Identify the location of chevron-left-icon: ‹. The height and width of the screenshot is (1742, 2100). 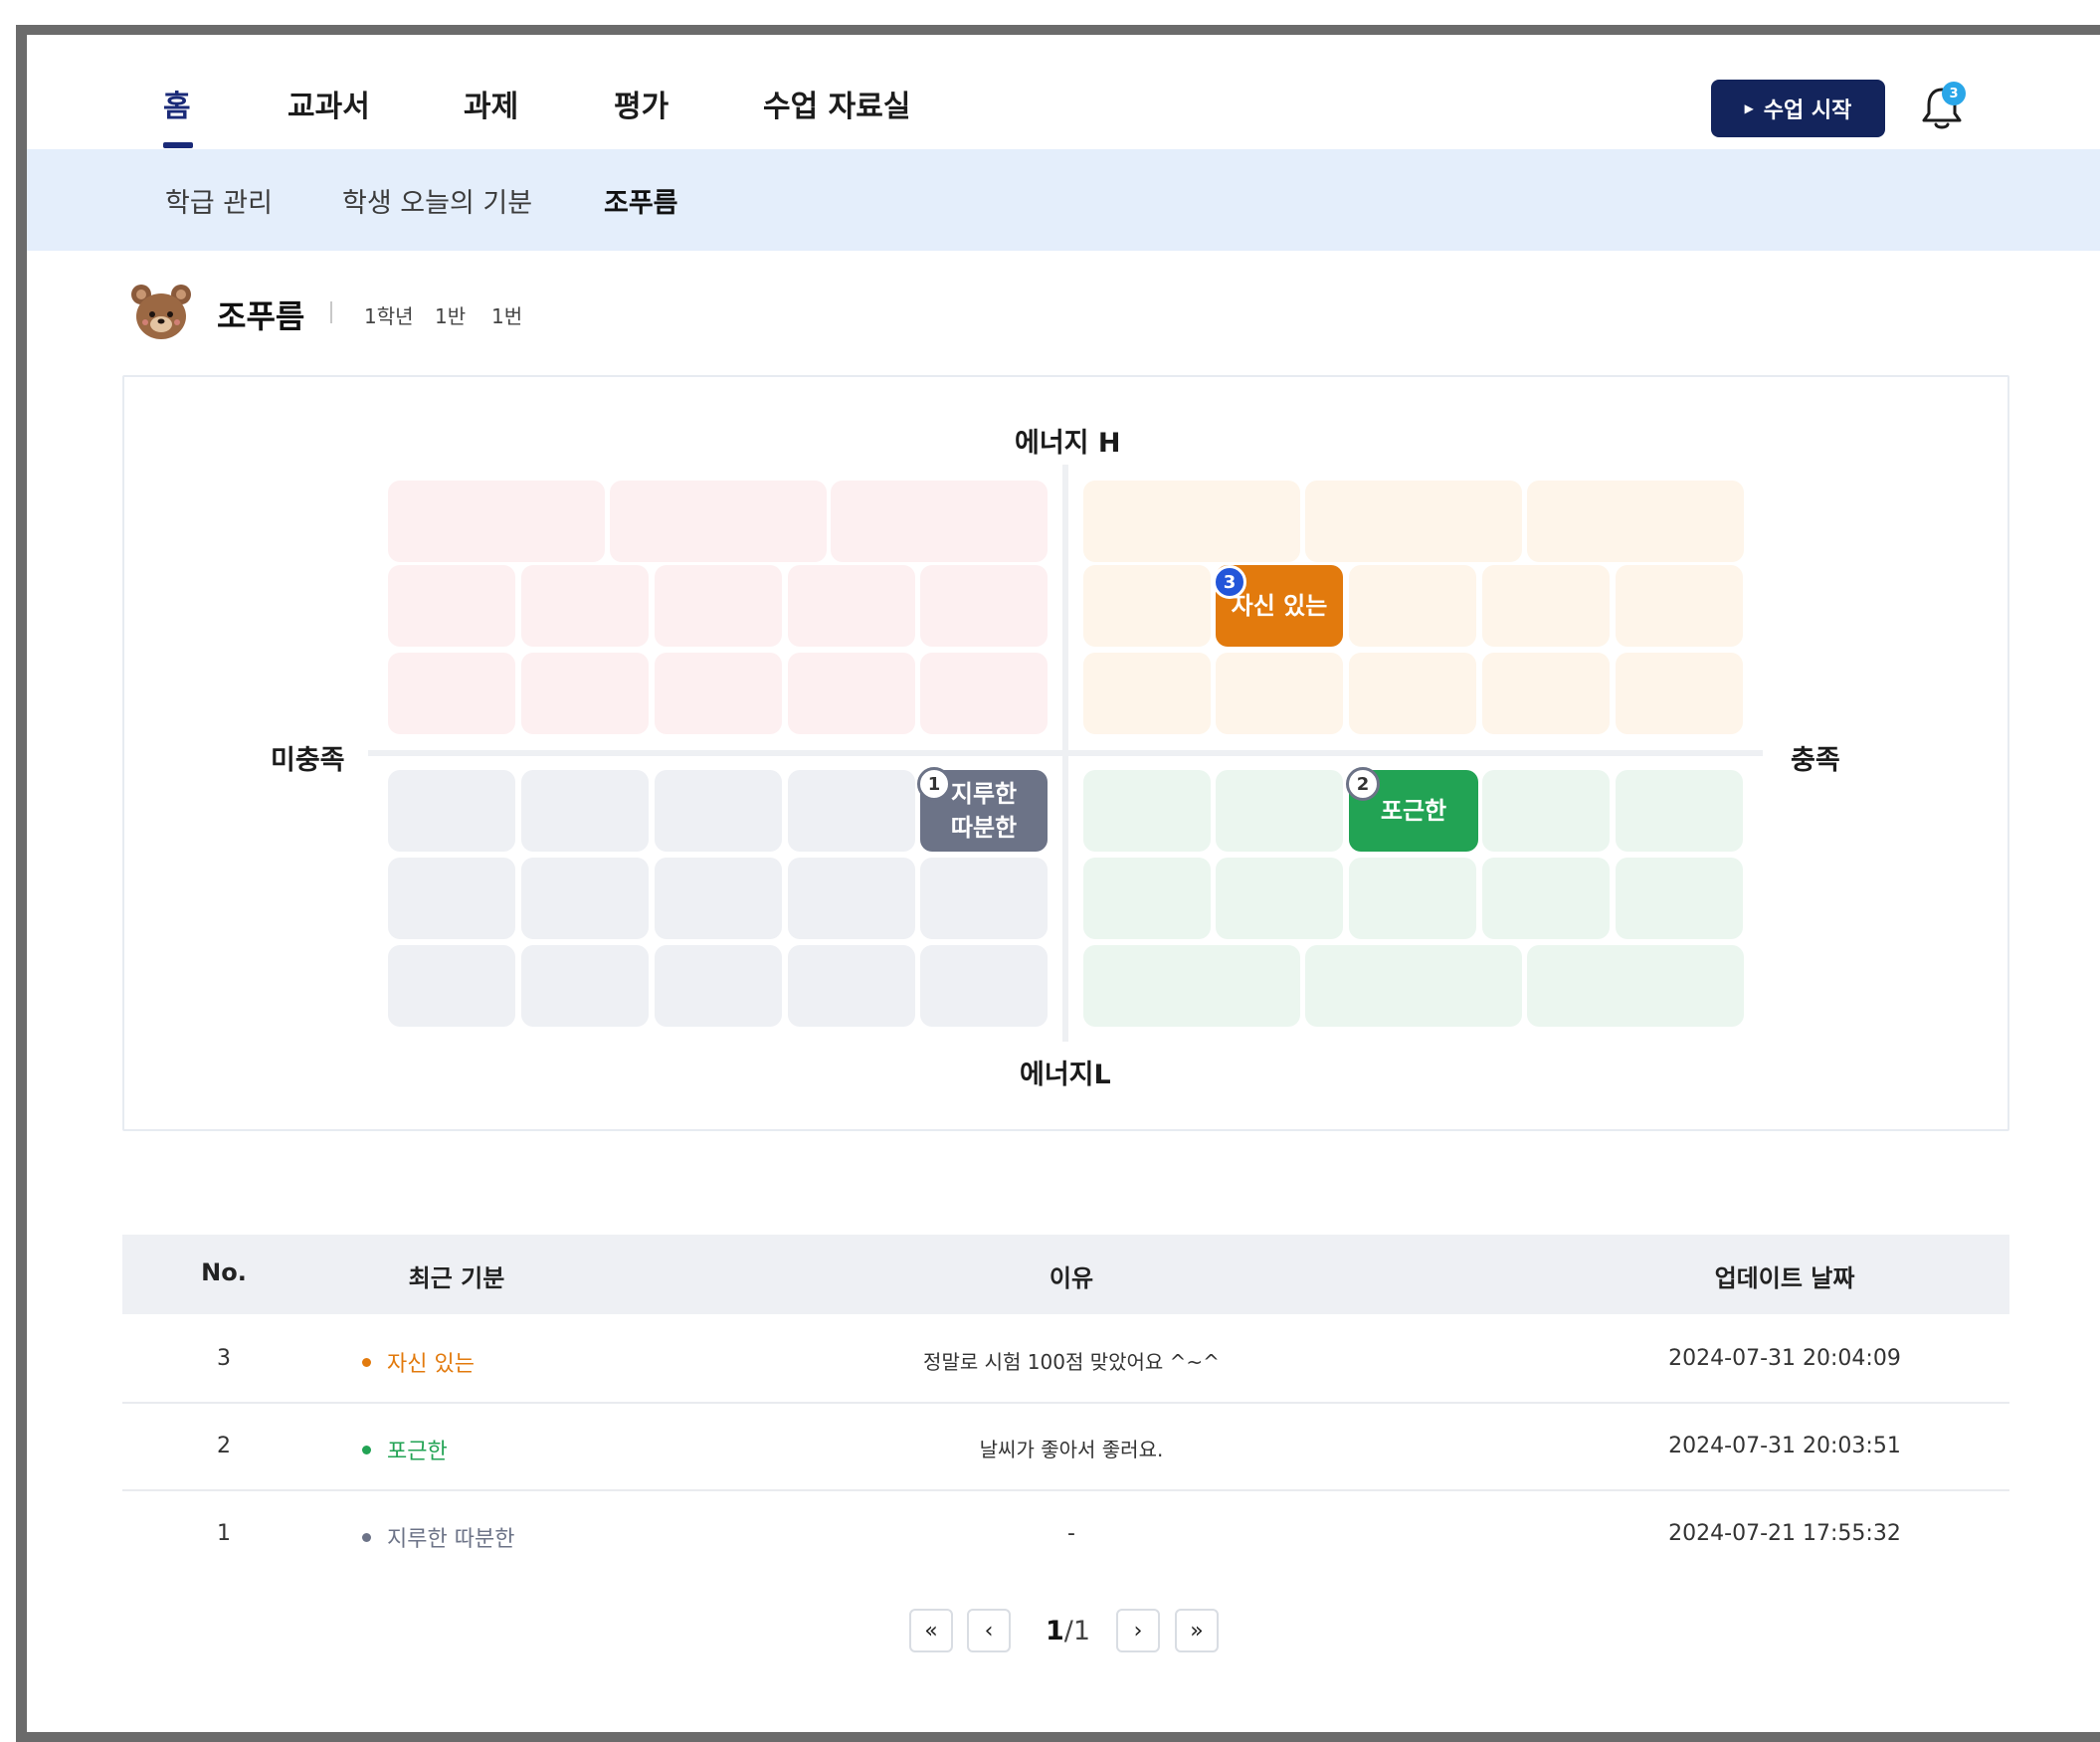
(989, 1631).